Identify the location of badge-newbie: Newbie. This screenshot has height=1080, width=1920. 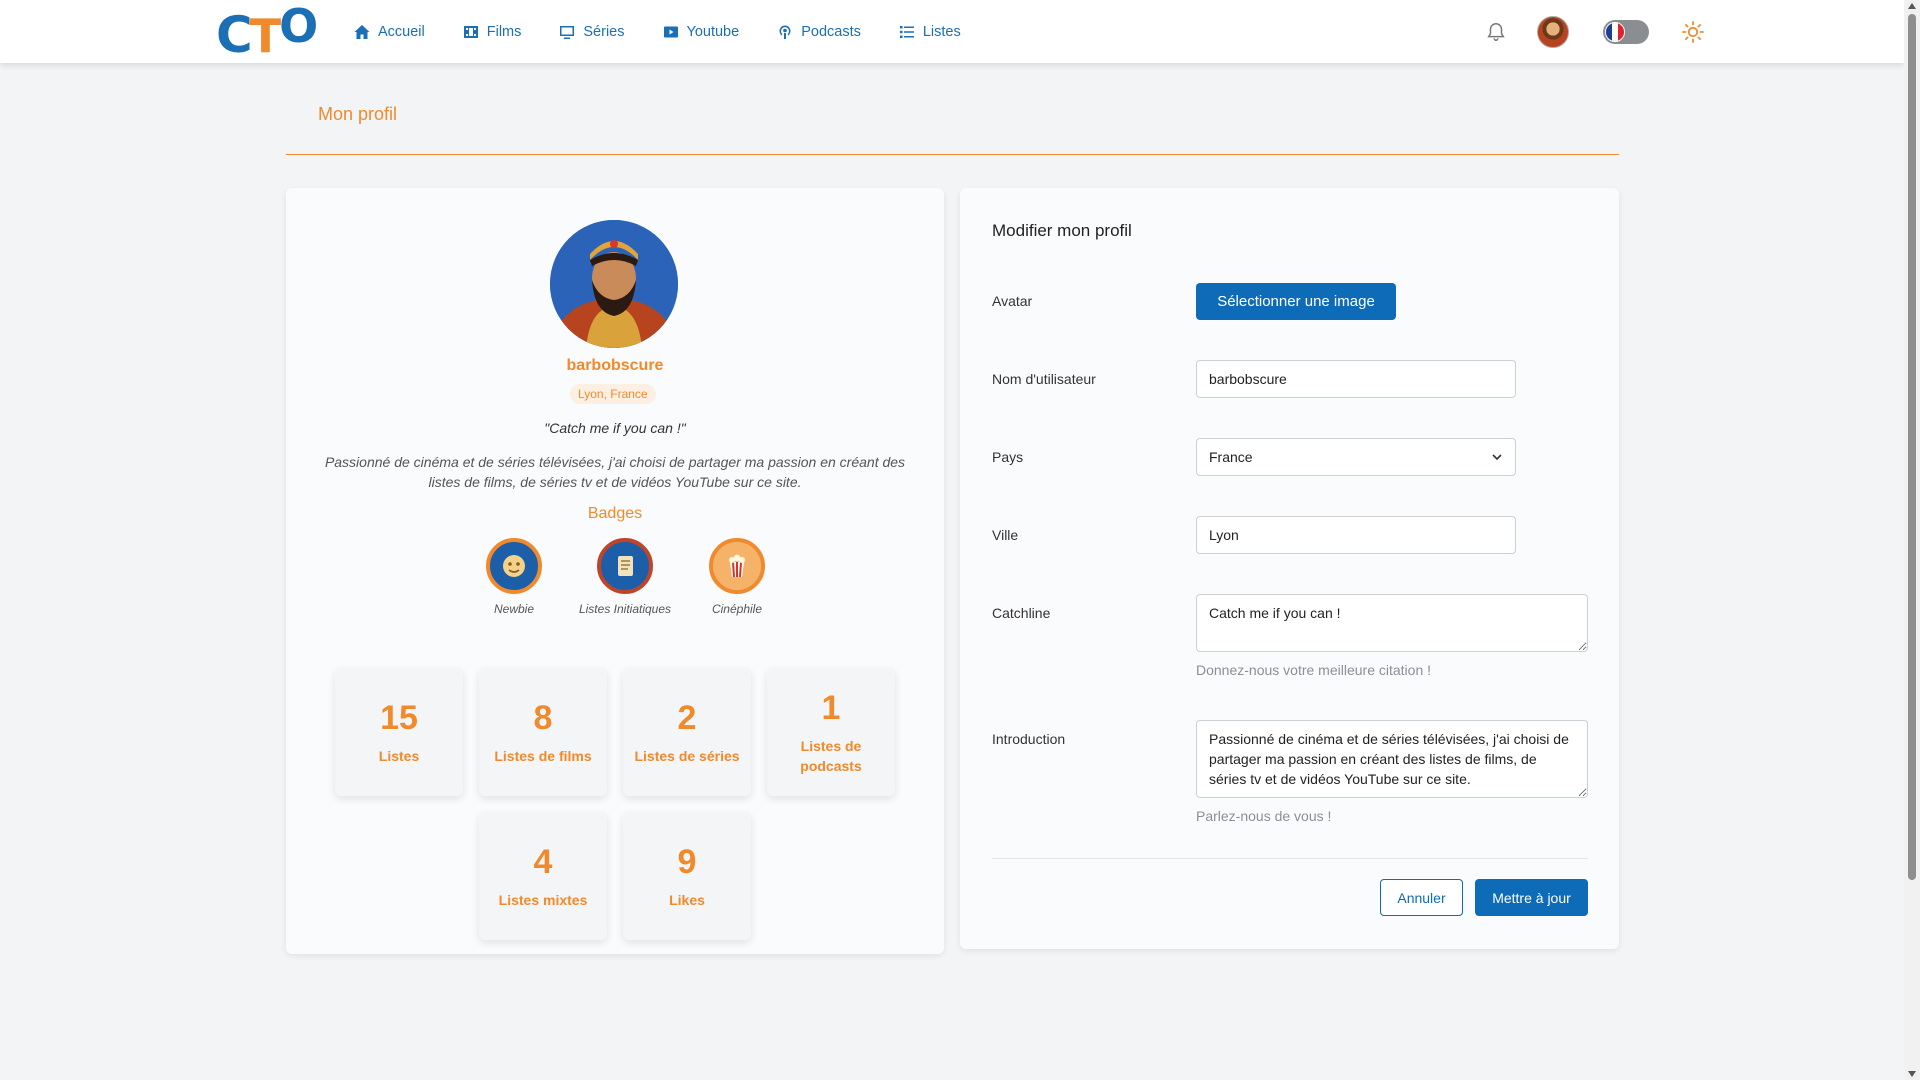
(514, 577).